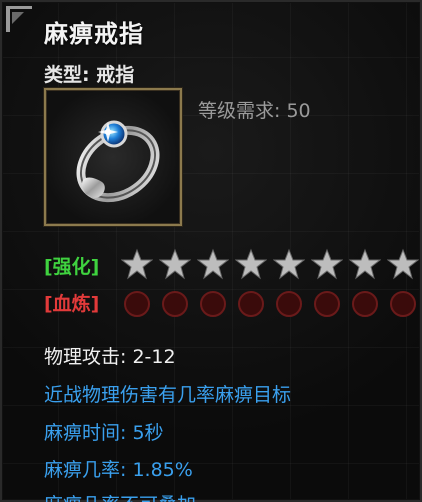 This screenshot has width=422, height=502. What do you see at coordinates (118, 161) in the screenshot?
I see `silver-ring-with-blue-gem-icon` at bounding box center [118, 161].